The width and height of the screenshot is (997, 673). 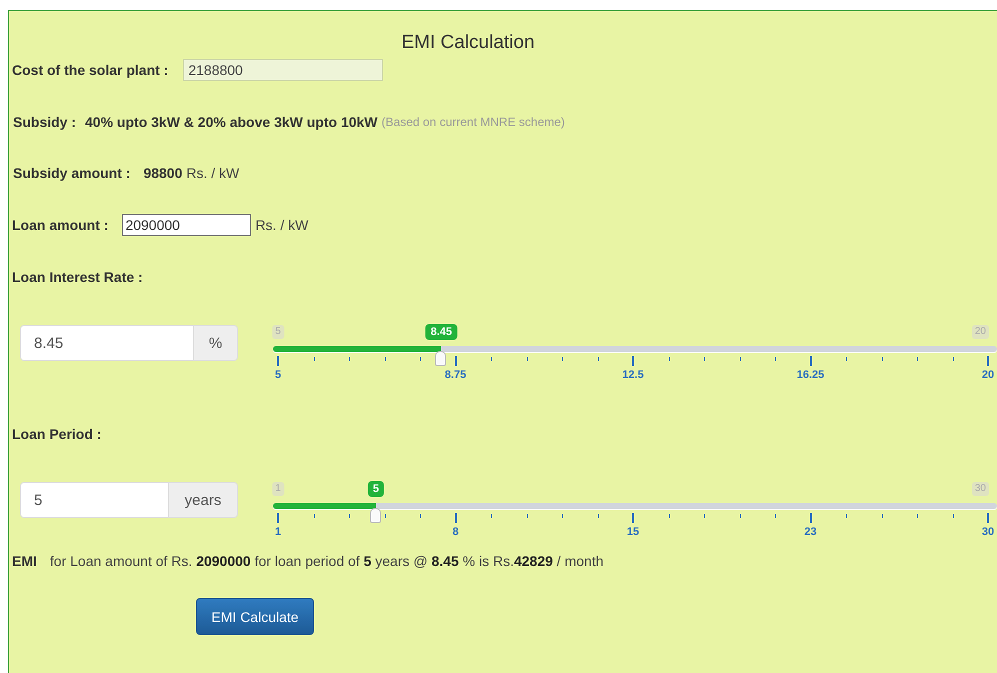 What do you see at coordinates (441, 332) in the screenshot?
I see `value-bubble: 8.45` at bounding box center [441, 332].